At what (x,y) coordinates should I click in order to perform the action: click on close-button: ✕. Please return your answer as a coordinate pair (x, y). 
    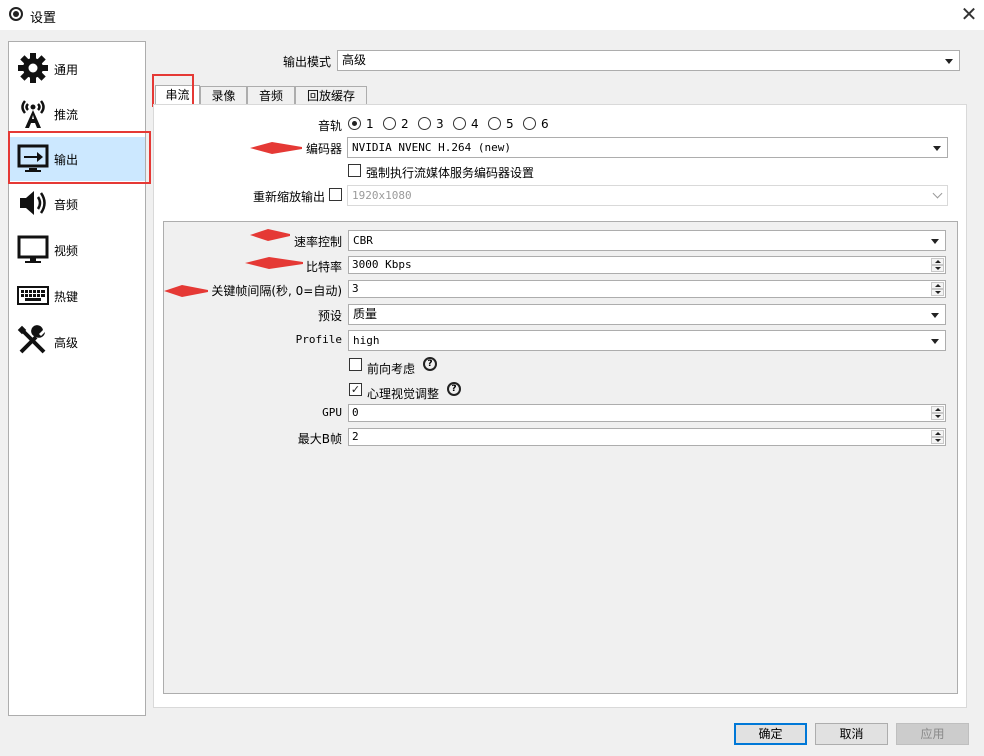
    Looking at the image, I should click on (969, 15).